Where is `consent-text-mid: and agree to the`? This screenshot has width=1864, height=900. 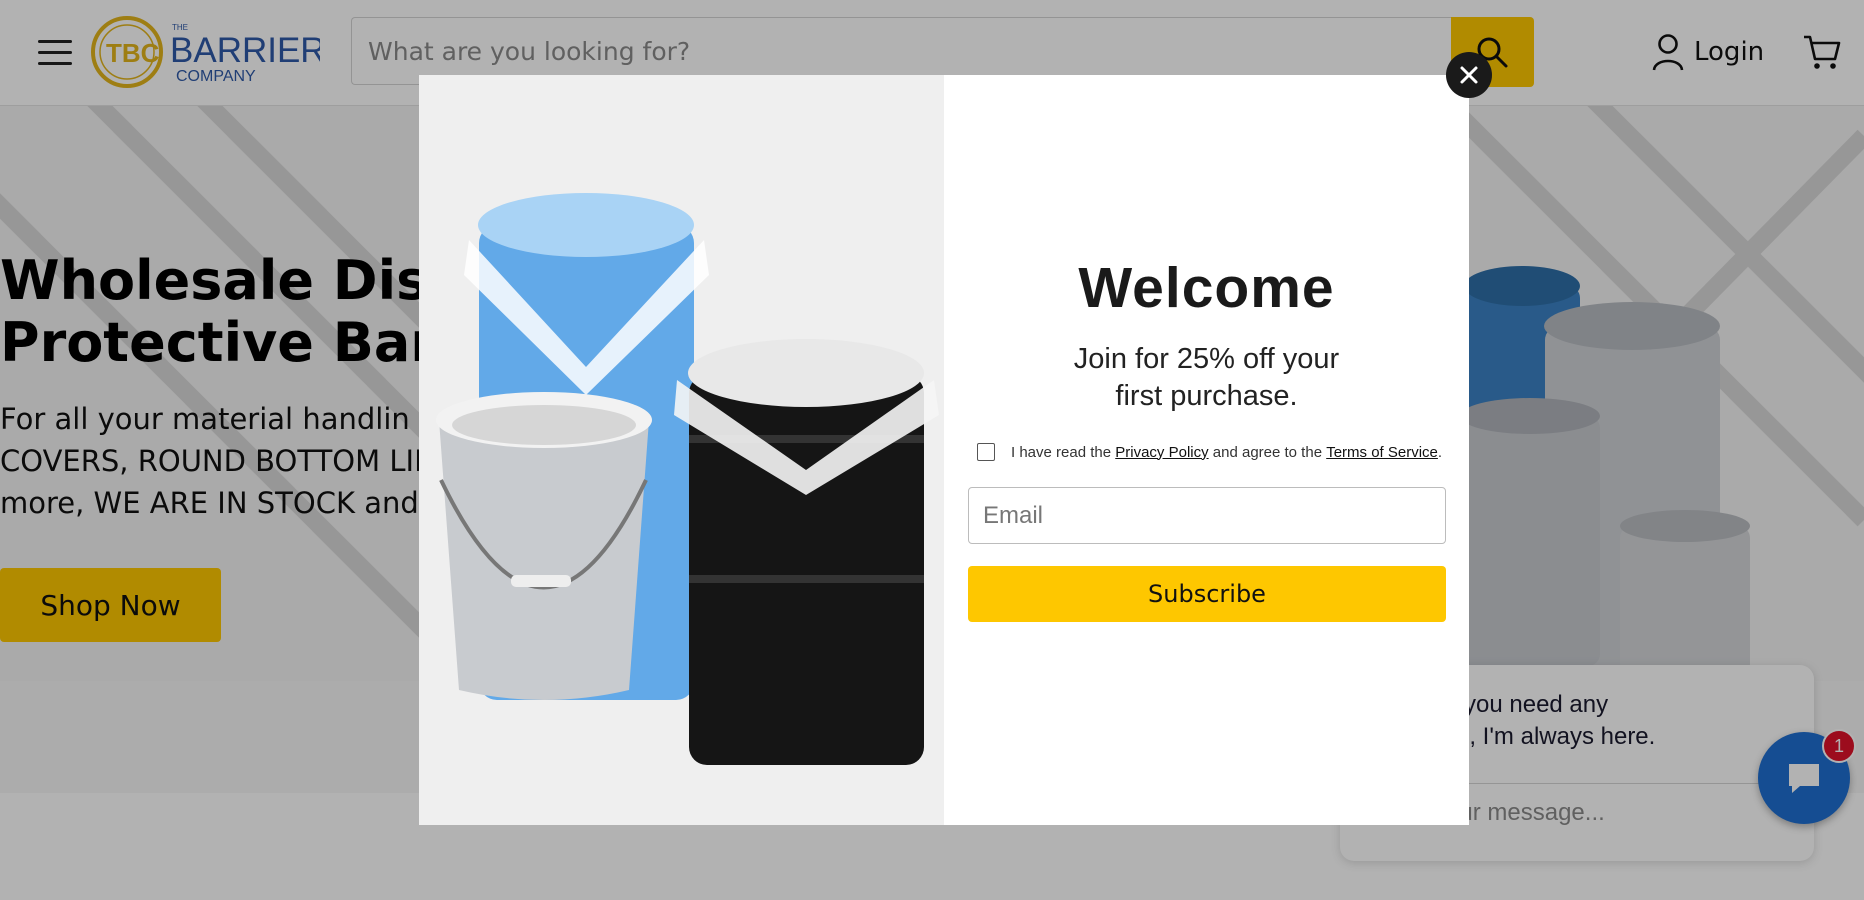 consent-text-mid: and agree to the is located at coordinates (1267, 452).